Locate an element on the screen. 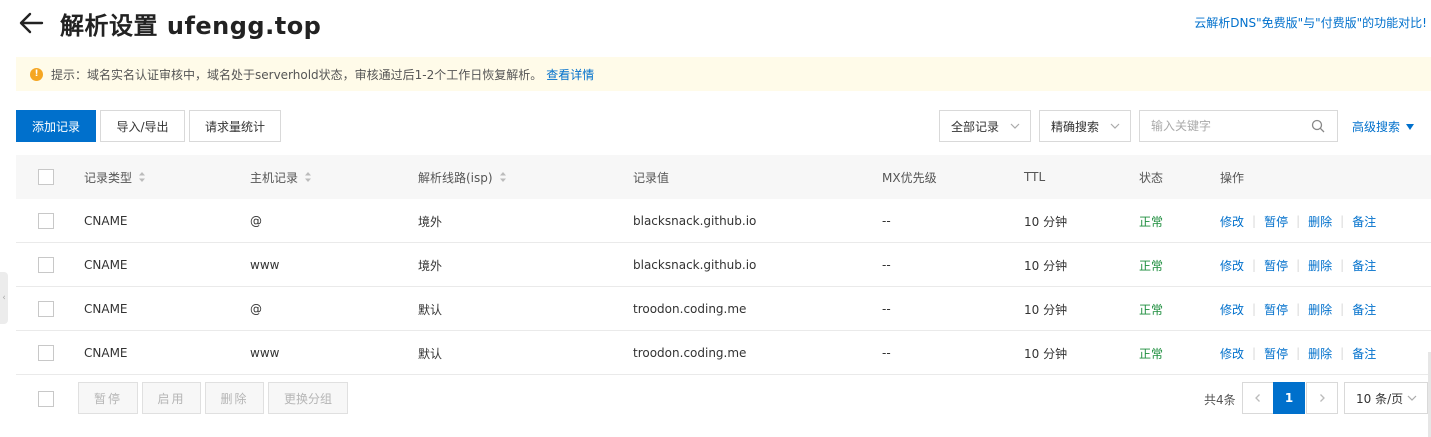 The height and width of the screenshot is (437, 1431). sidebar-collapse-handle: ‹ is located at coordinates (4, 298).